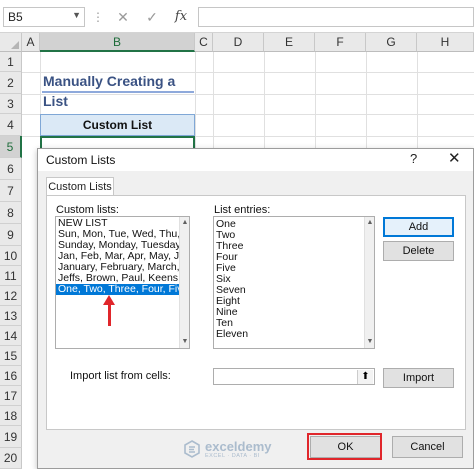 This screenshot has height=469, width=474. I want to click on exceldemy-logo-icon, so click(192, 449).